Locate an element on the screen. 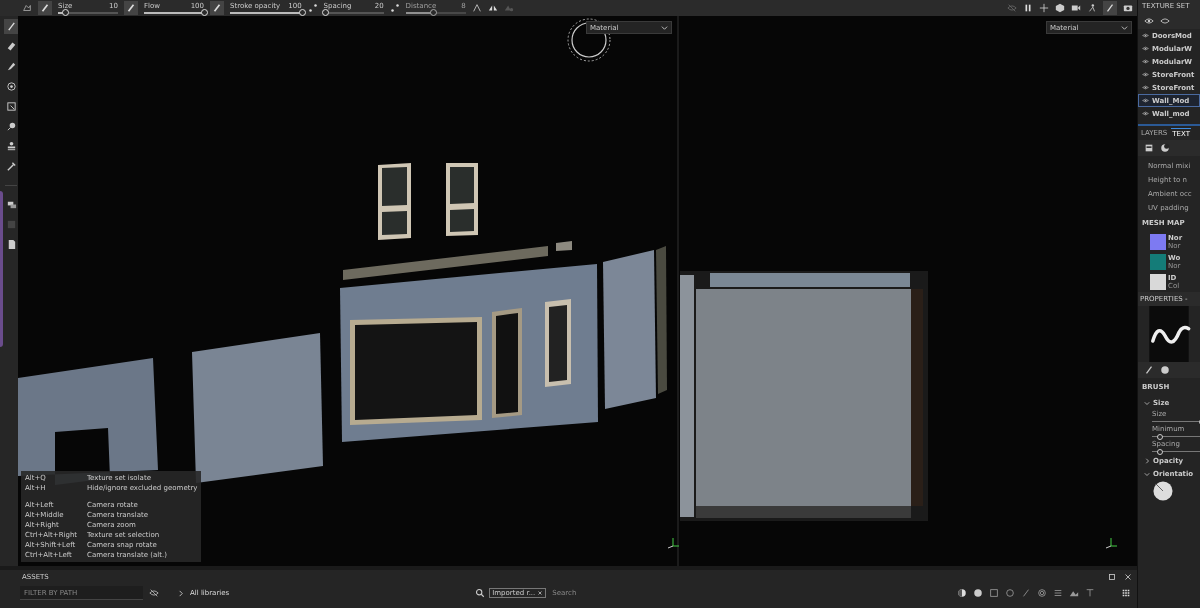 The height and width of the screenshot is (608, 1200). lines-icon is located at coordinates (1058, 593).